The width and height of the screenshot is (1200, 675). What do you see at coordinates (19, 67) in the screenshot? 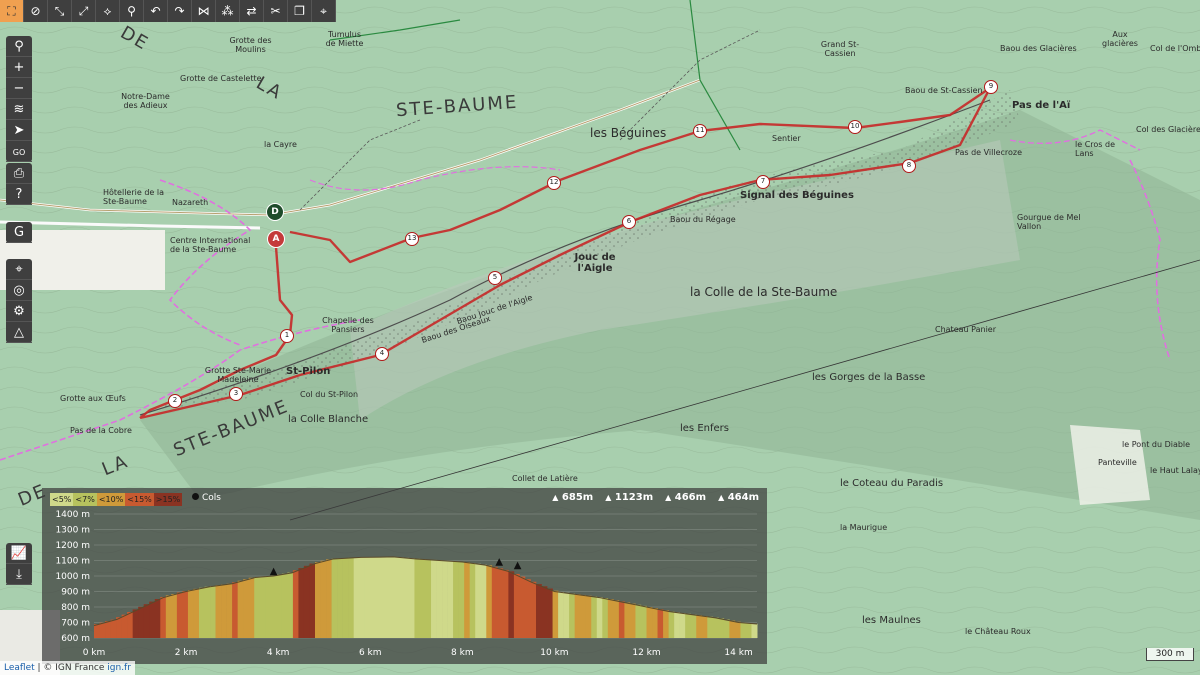
I see `zoom-in-button: +` at bounding box center [19, 67].